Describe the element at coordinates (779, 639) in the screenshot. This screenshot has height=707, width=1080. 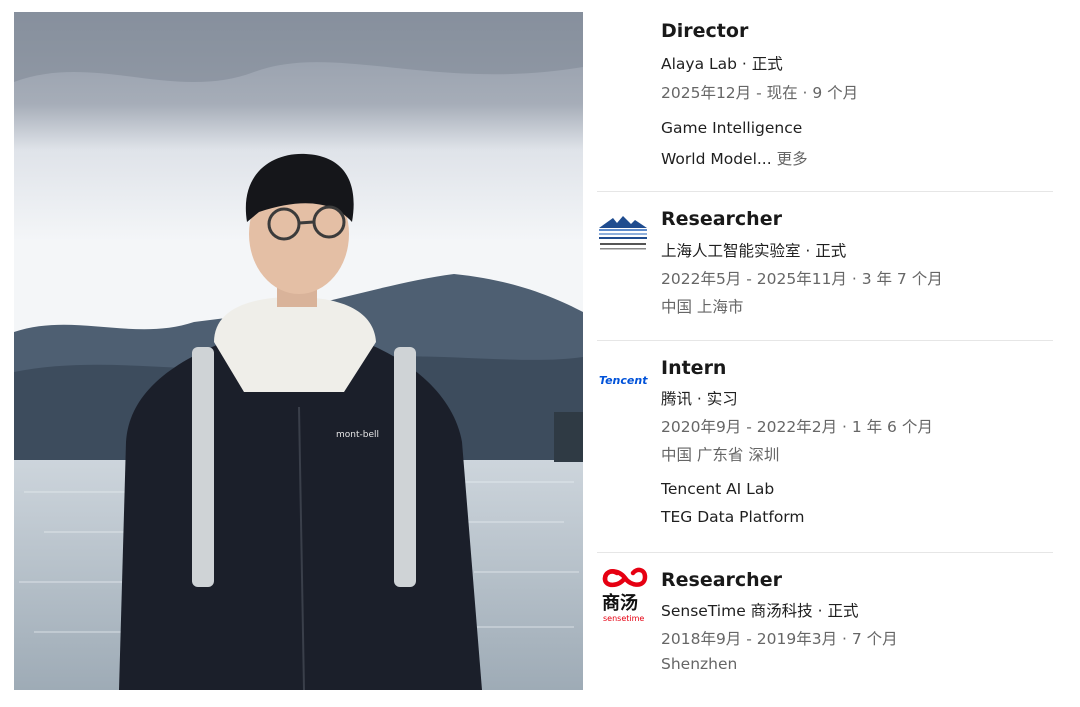
I see `experience-dates: 2018年9月 - 2019年3月 · 7 个月` at that location.